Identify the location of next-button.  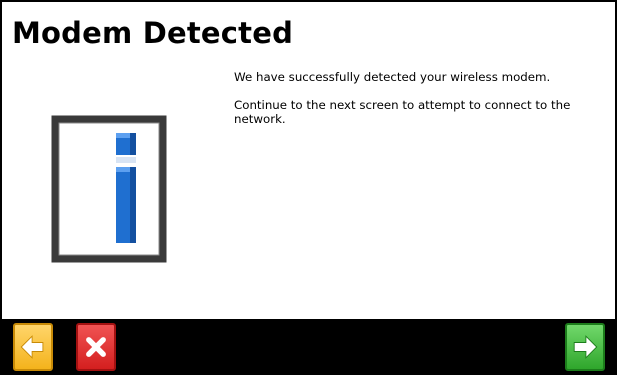
(585, 347).